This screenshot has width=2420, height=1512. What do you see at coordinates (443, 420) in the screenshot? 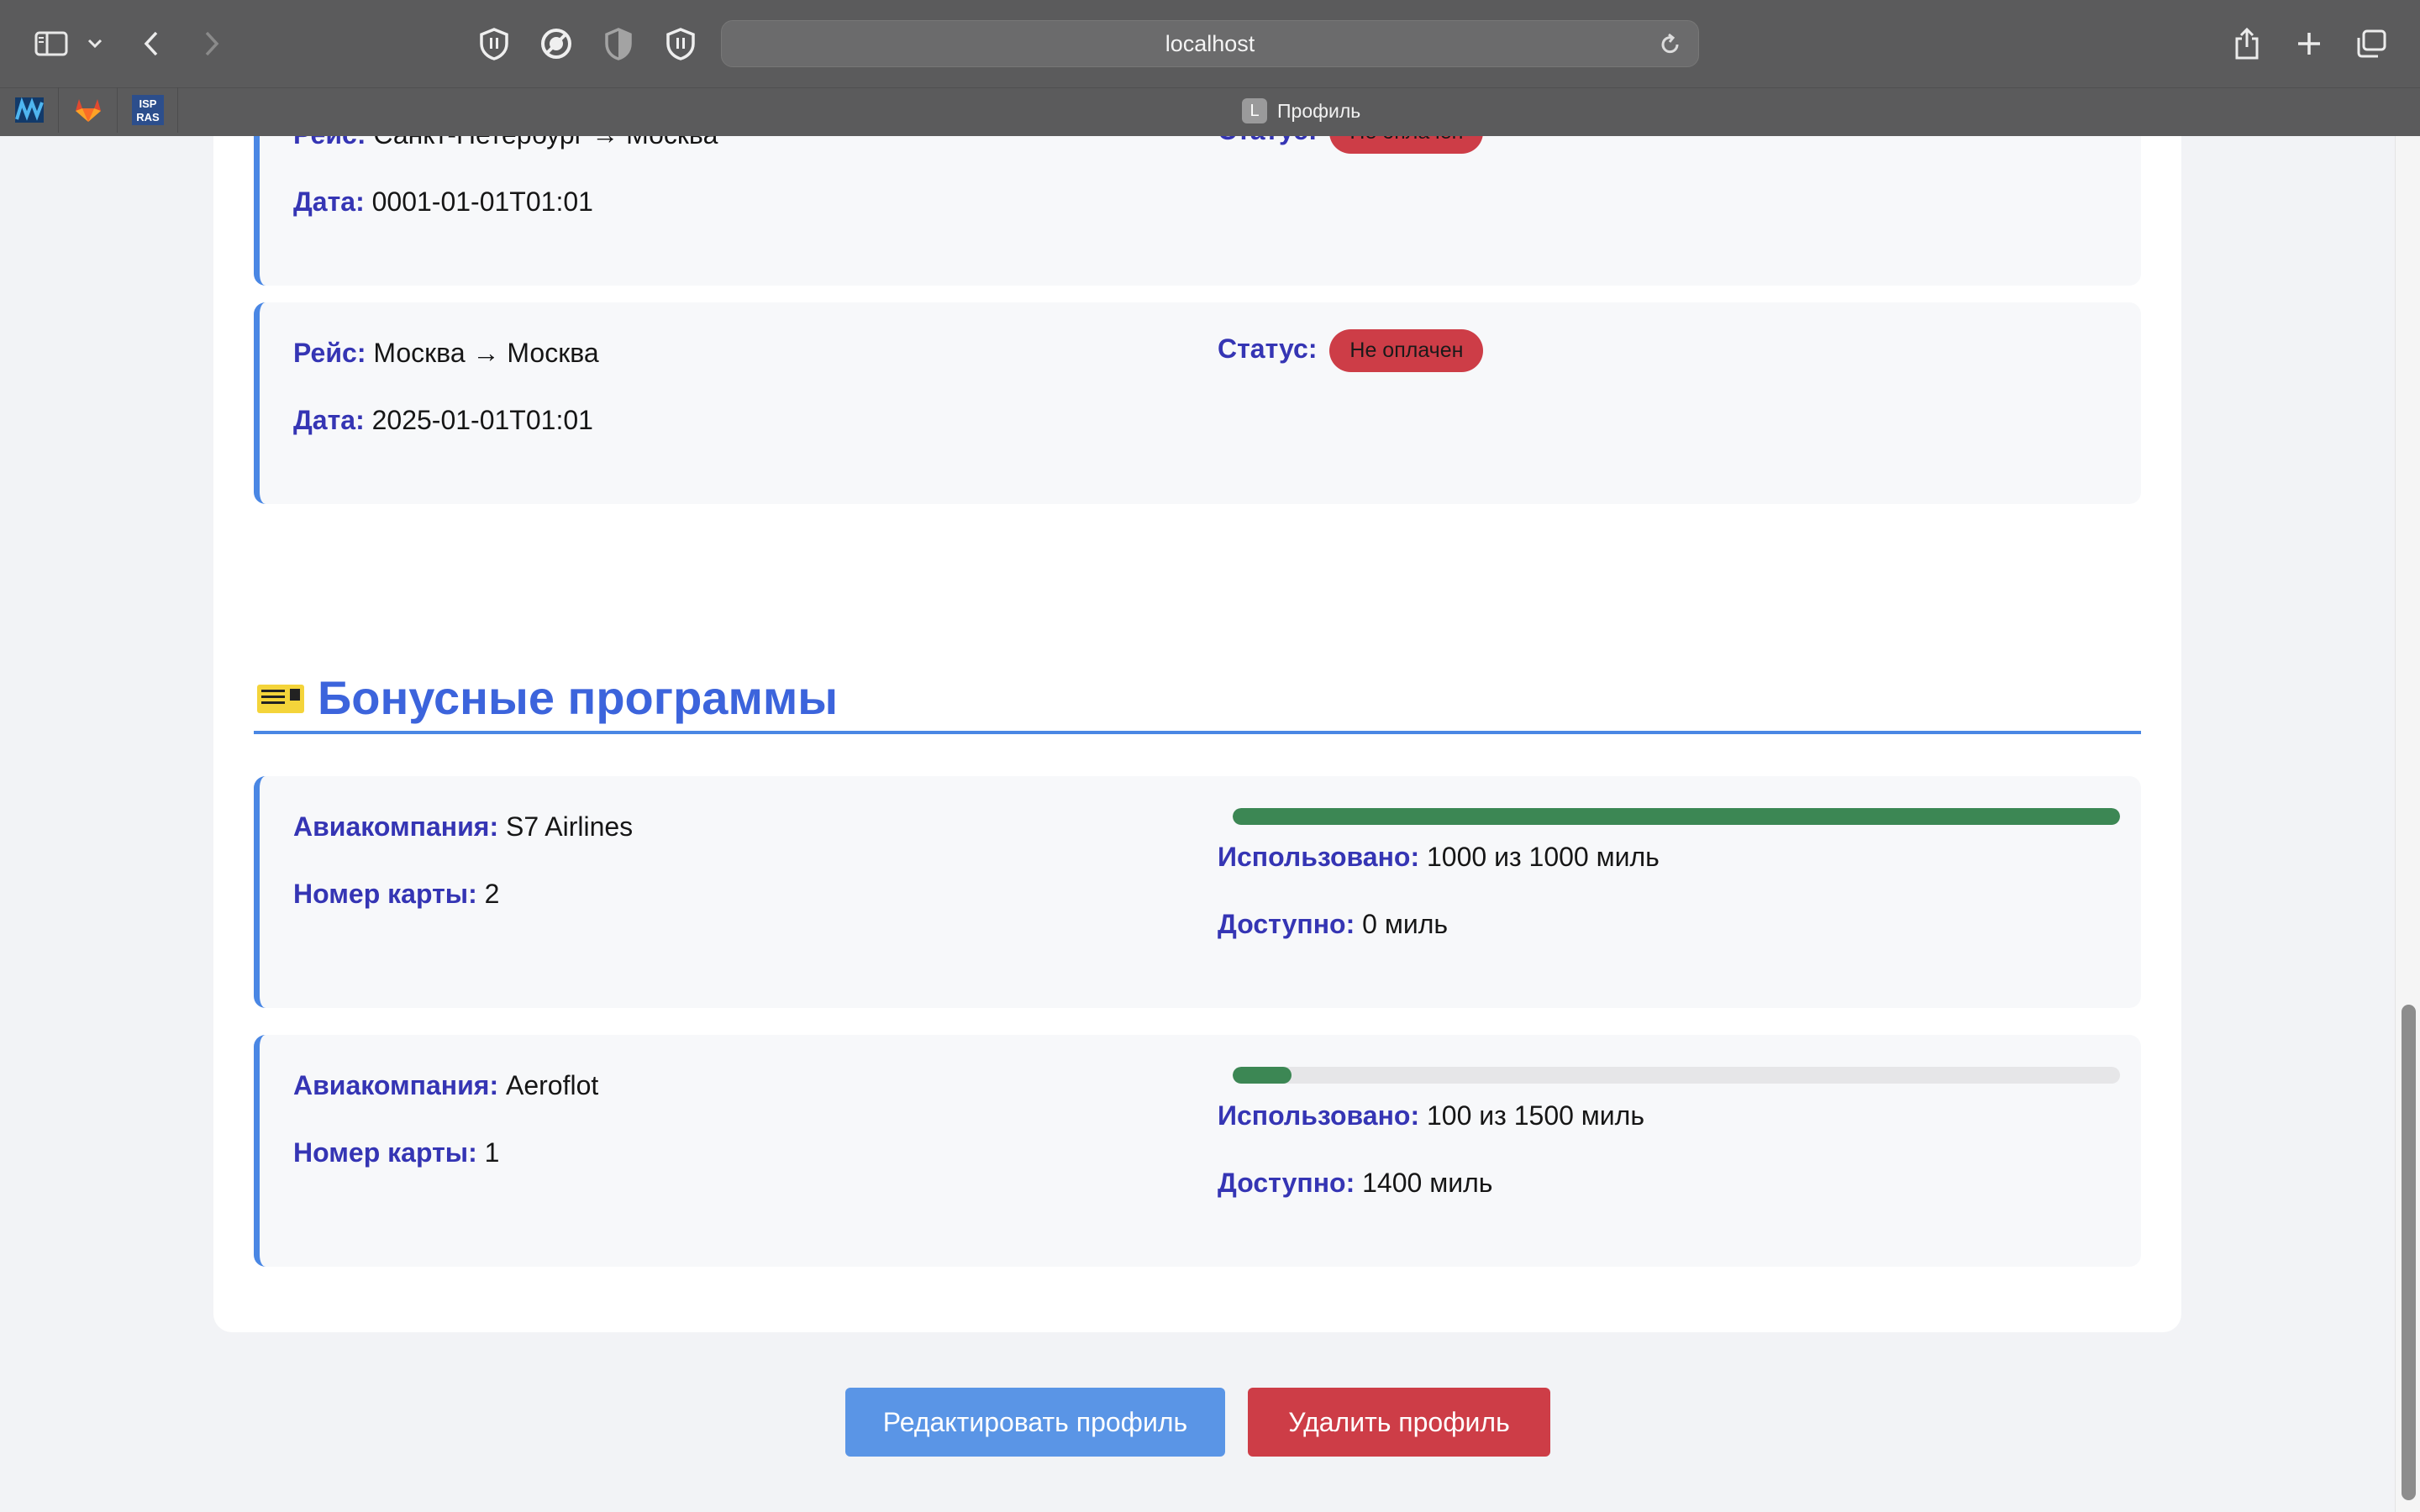
I see `flight-date: Дата: 2025-01-01T01:01` at bounding box center [443, 420].